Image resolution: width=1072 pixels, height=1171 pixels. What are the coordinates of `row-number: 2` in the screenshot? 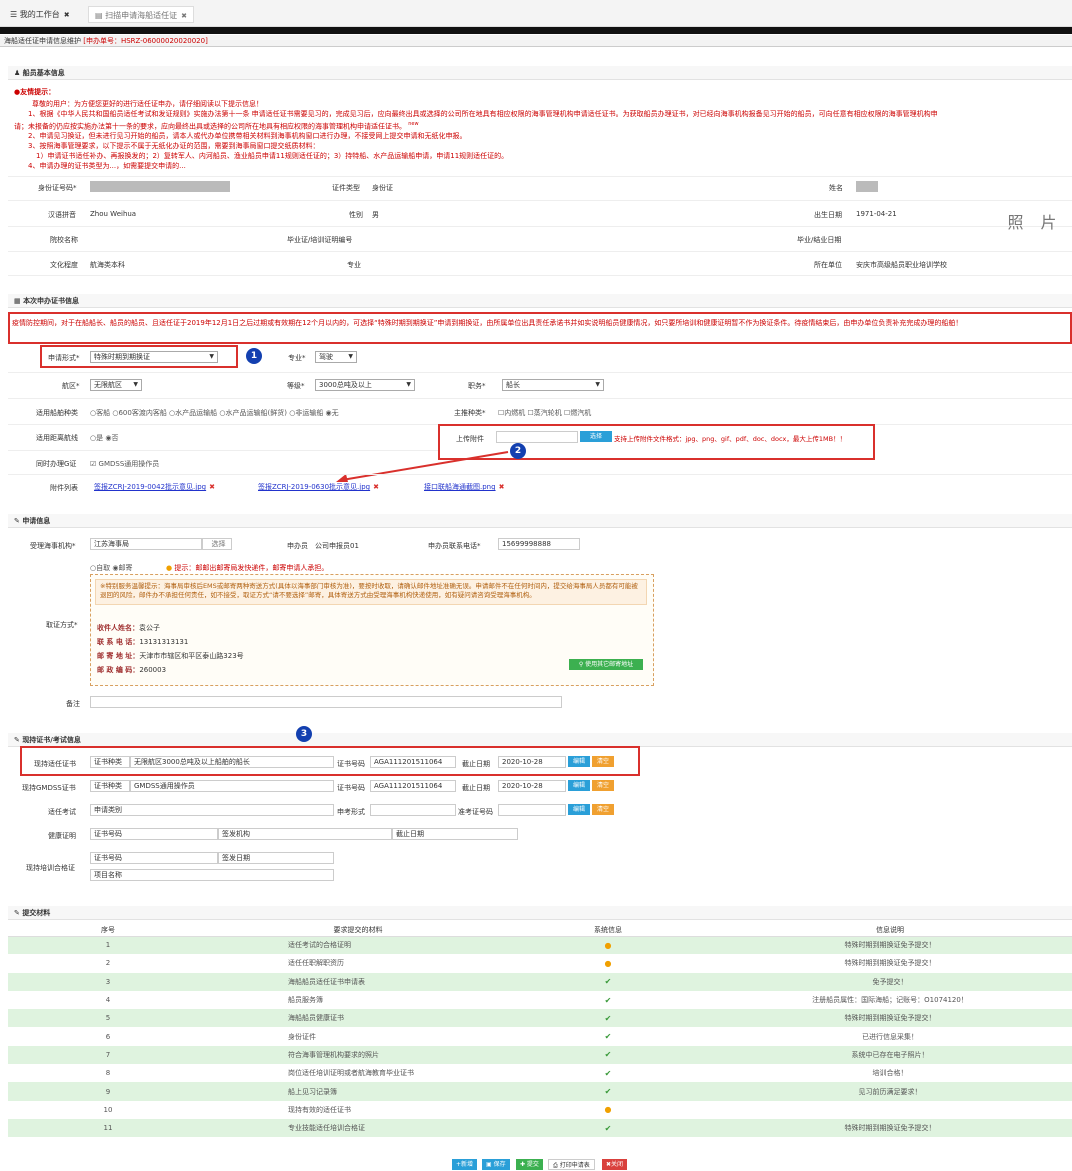 It's located at (108, 963).